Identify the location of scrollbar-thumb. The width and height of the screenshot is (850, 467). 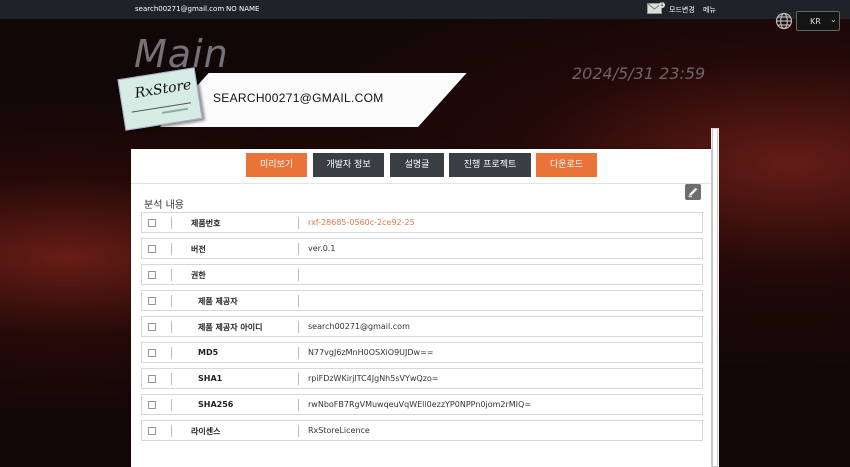
(715, 297).